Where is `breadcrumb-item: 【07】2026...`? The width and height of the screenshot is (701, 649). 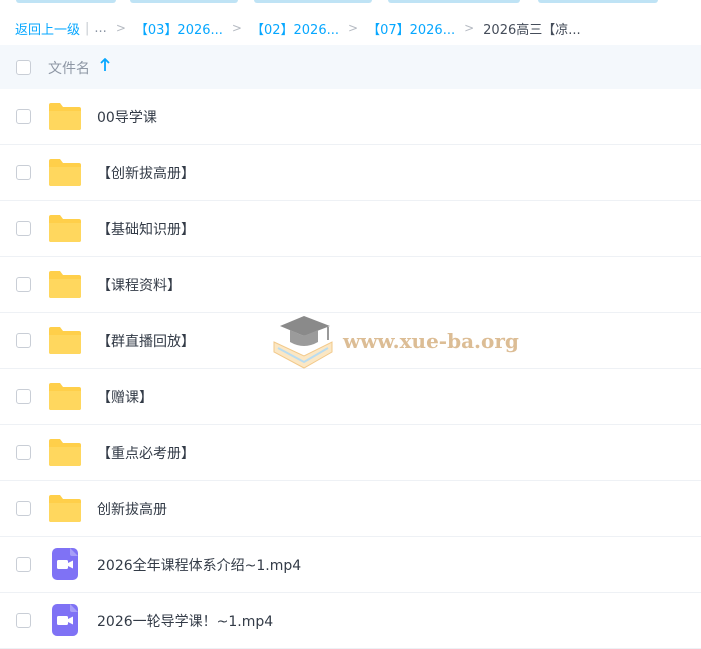 breadcrumb-item: 【07】2026... is located at coordinates (411, 28).